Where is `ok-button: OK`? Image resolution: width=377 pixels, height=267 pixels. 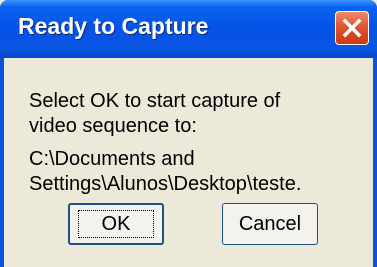 ok-button: OK is located at coordinates (116, 224).